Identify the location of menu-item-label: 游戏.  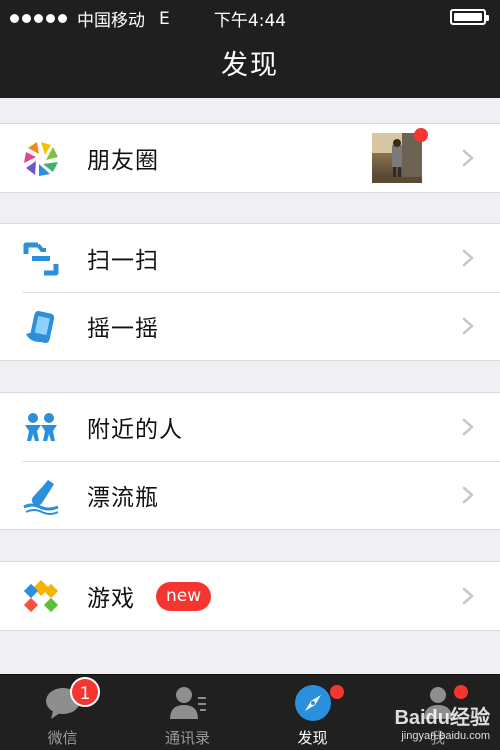
(111, 599).